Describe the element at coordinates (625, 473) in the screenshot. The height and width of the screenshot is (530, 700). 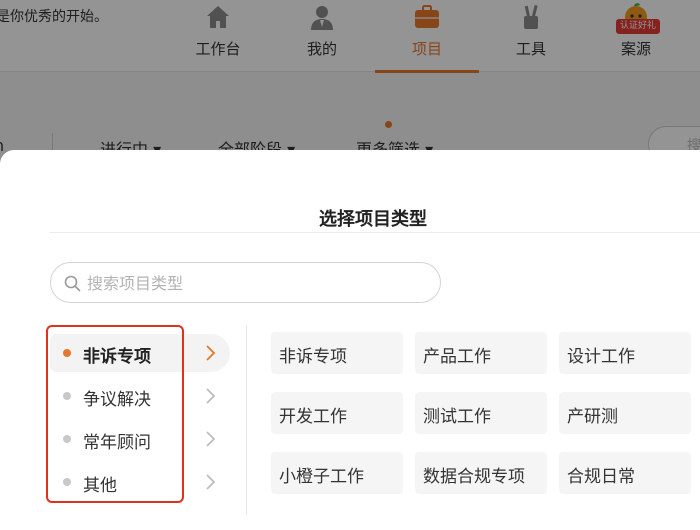
I see `type-option: 合规日常` at that location.